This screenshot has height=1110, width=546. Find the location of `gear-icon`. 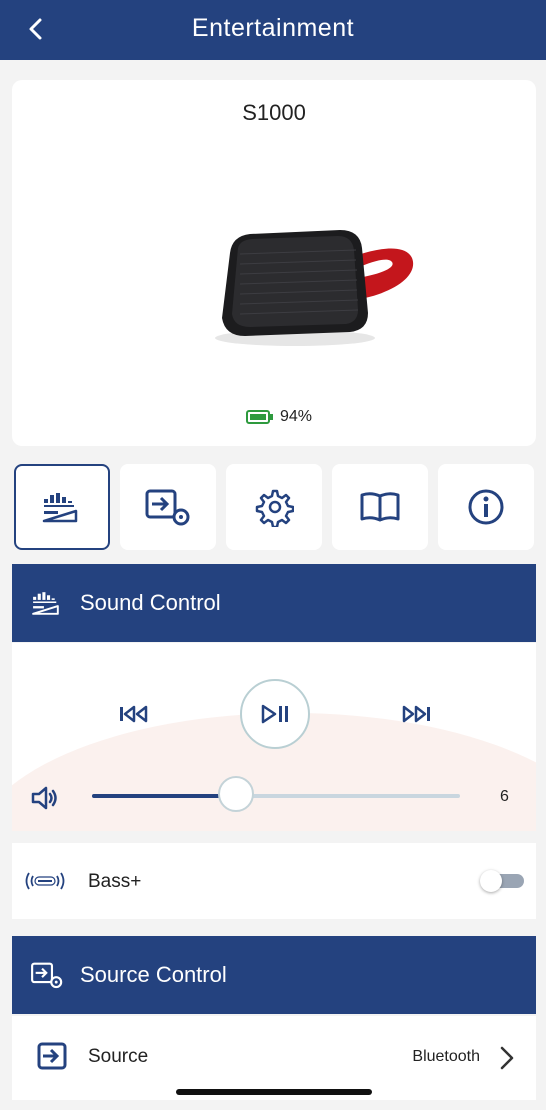

gear-icon is located at coordinates (274, 508).